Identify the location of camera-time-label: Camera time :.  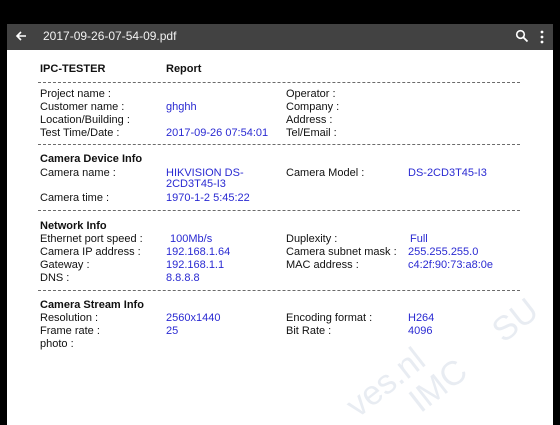
(75, 198).